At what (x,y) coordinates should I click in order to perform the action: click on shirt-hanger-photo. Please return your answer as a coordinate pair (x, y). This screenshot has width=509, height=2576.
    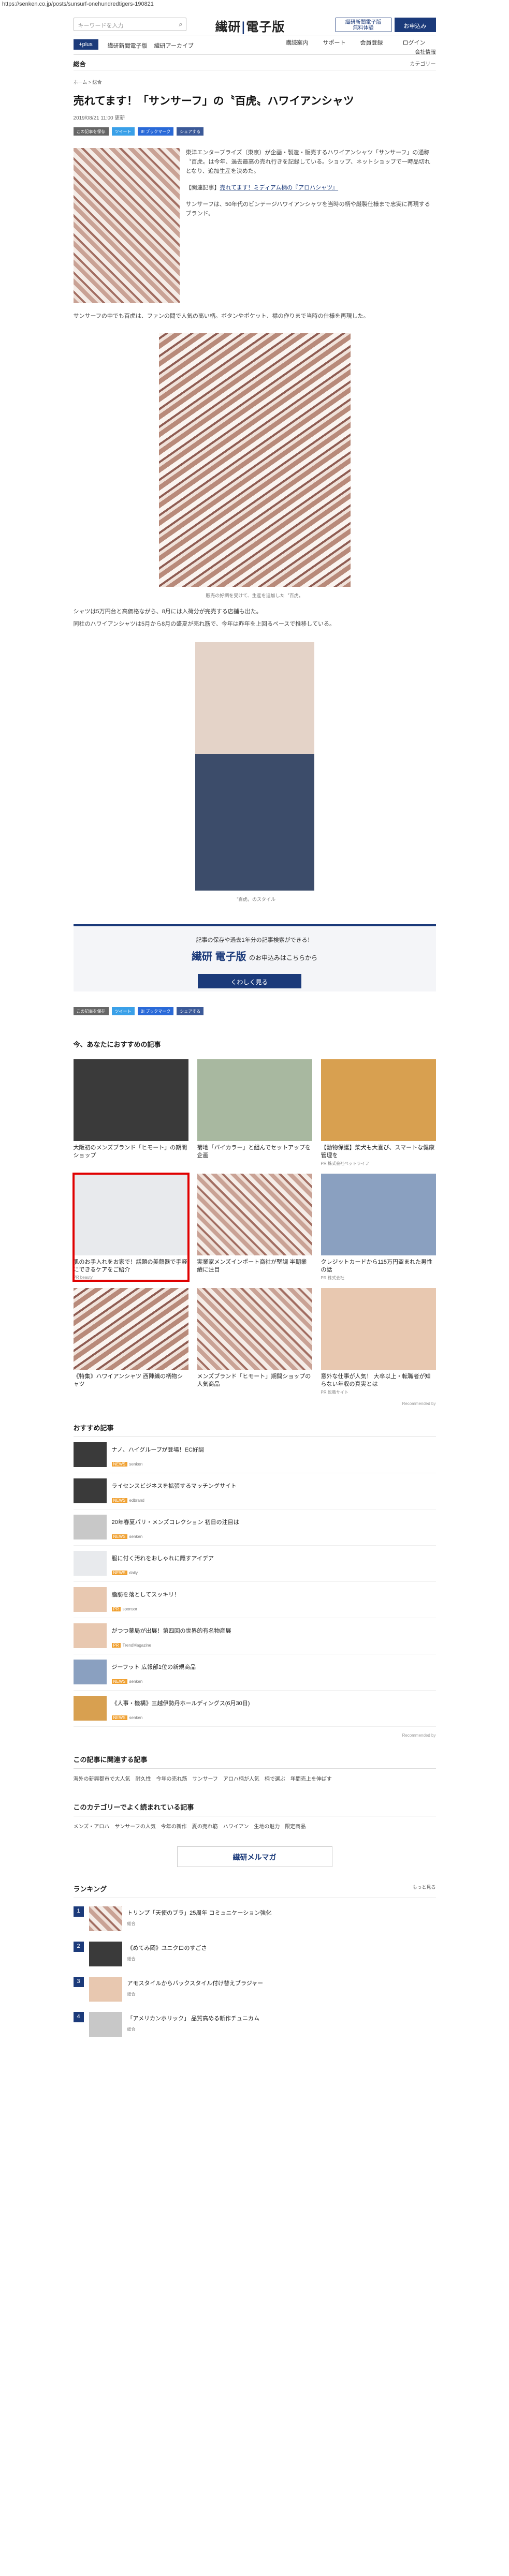
    Looking at the image, I should click on (255, 460).